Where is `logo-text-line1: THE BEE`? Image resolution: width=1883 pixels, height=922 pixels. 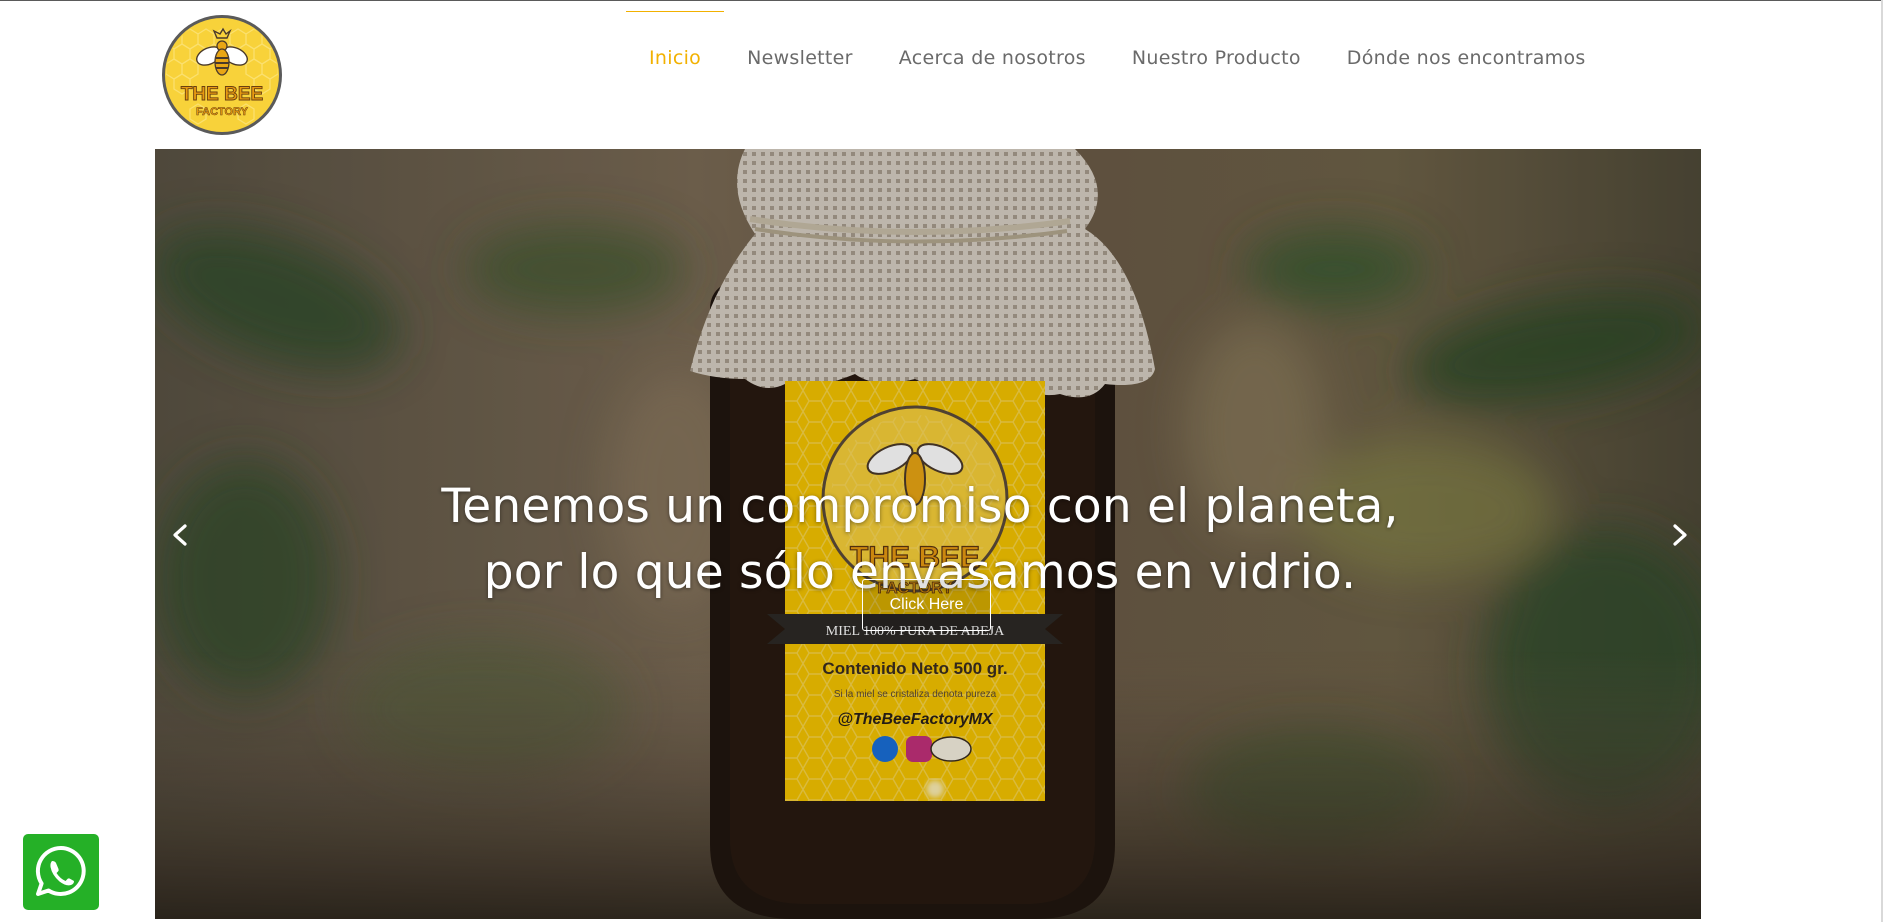 logo-text-line1: THE BEE is located at coordinates (222, 94).